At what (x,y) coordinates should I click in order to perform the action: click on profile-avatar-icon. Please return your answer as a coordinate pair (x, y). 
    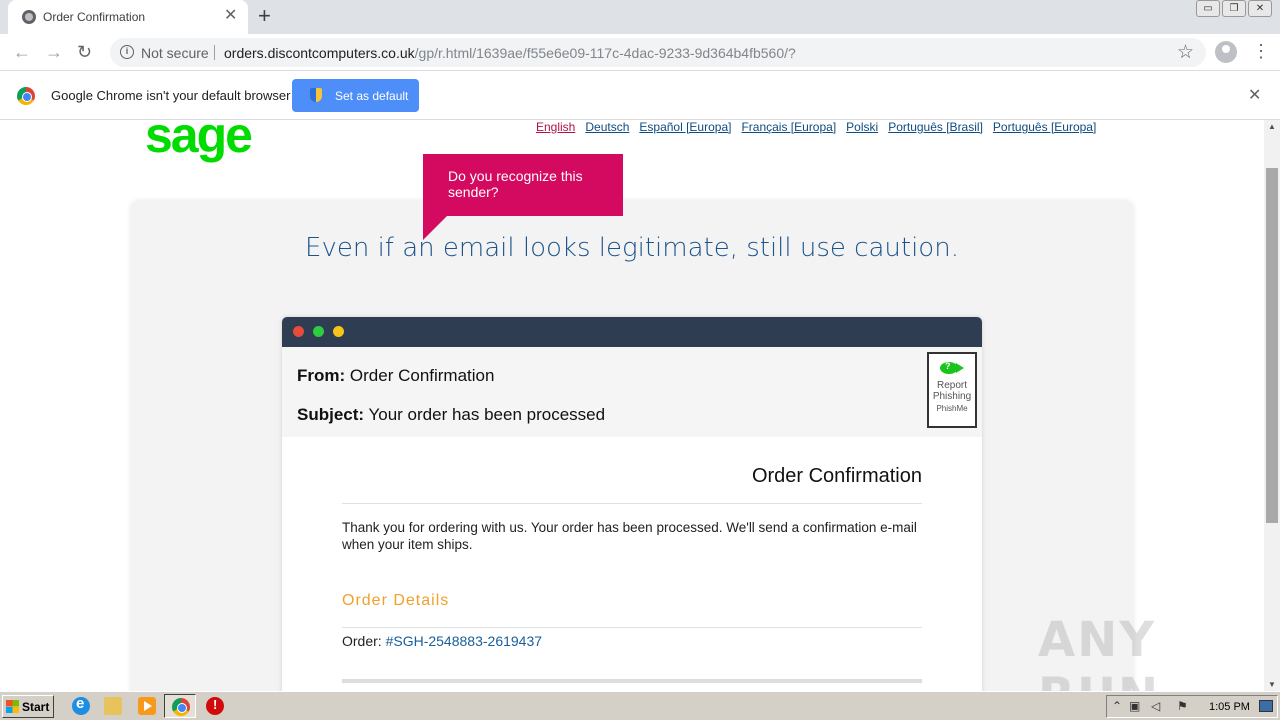
    Looking at the image, I should click on (1226, 52).